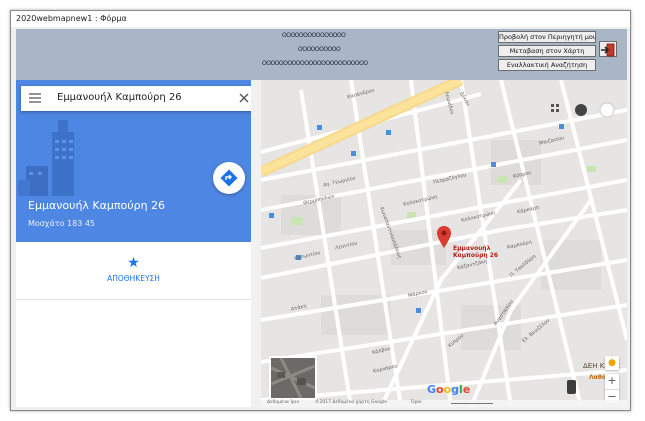  I want to click on panel-scrollbar, so click(256, 243).